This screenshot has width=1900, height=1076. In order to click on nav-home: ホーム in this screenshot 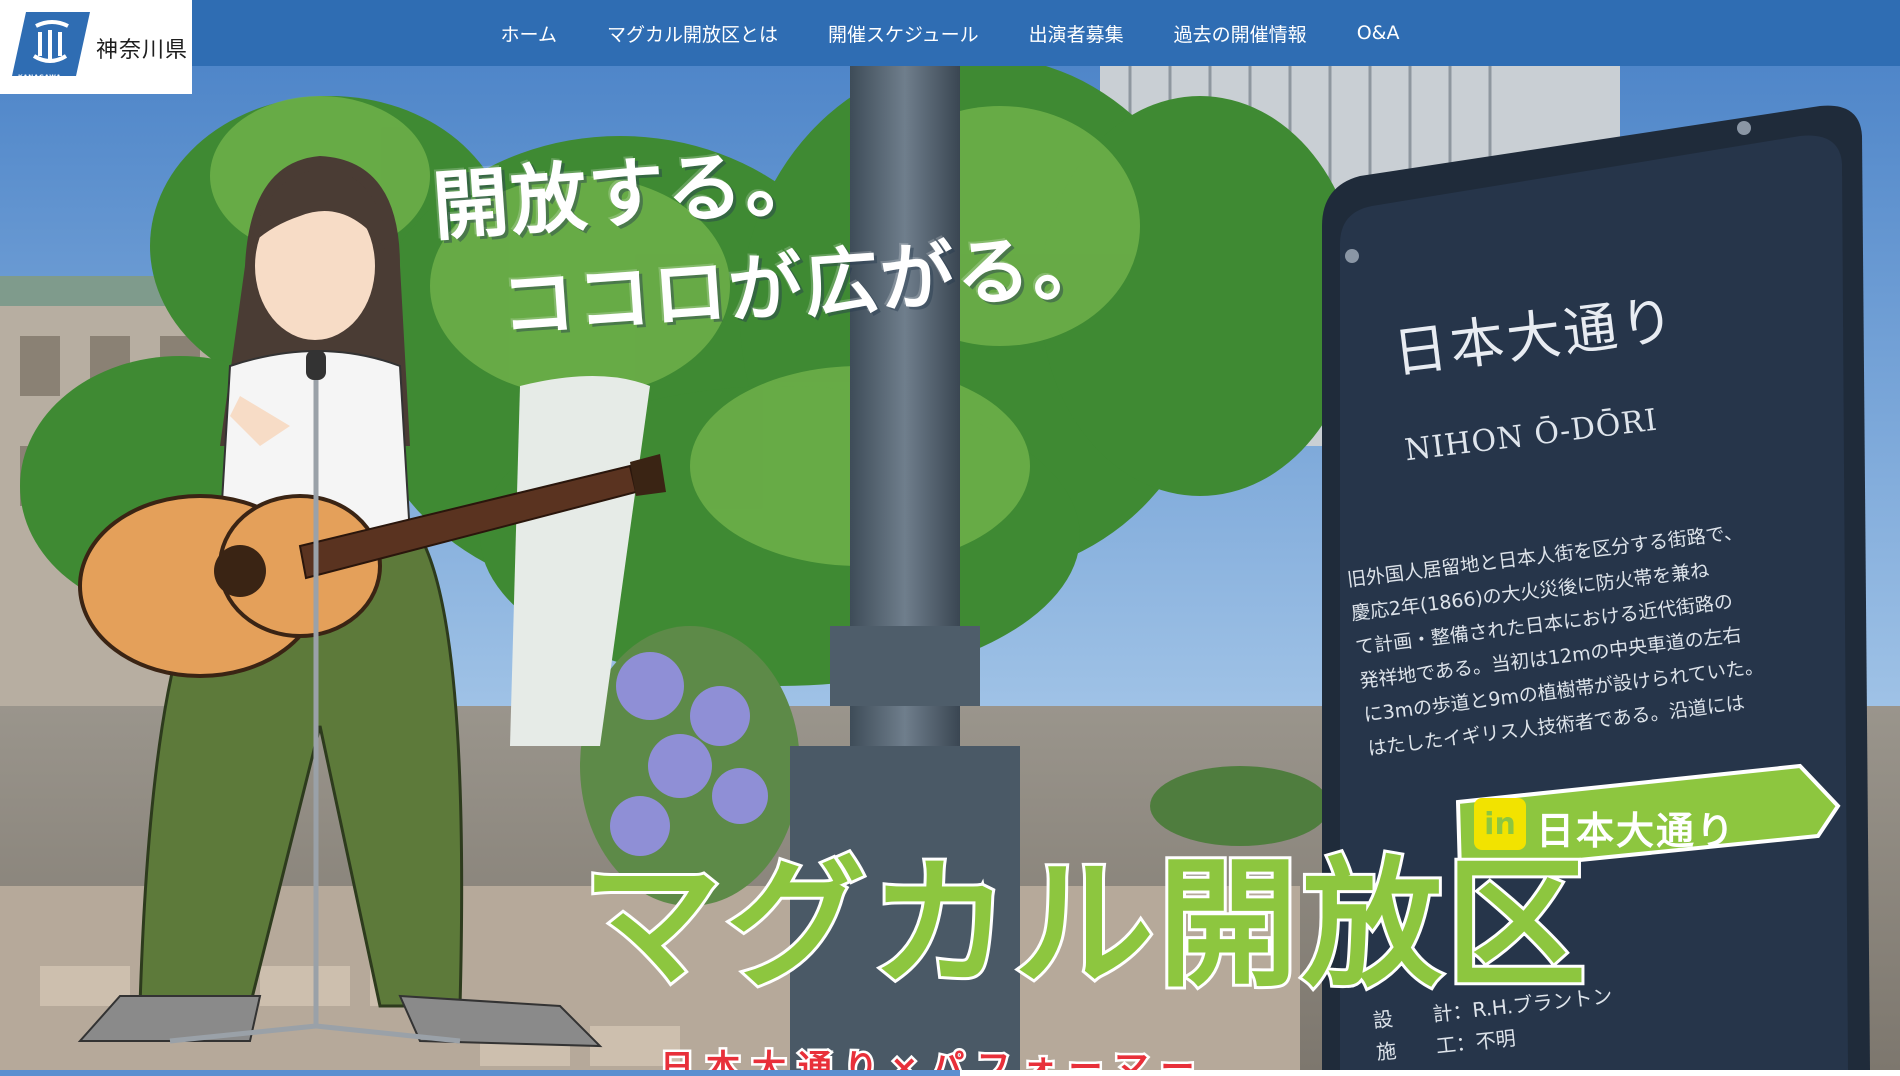, I will do `click(529, 33)`.